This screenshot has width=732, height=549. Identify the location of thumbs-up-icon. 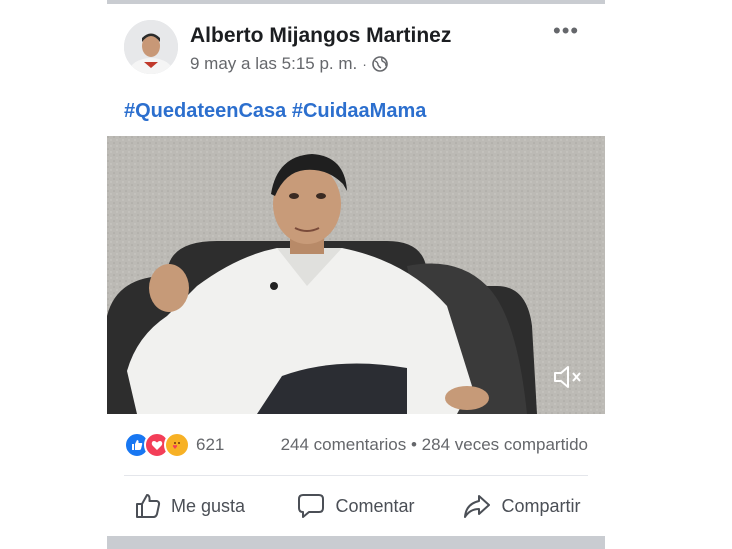
(148, 506).